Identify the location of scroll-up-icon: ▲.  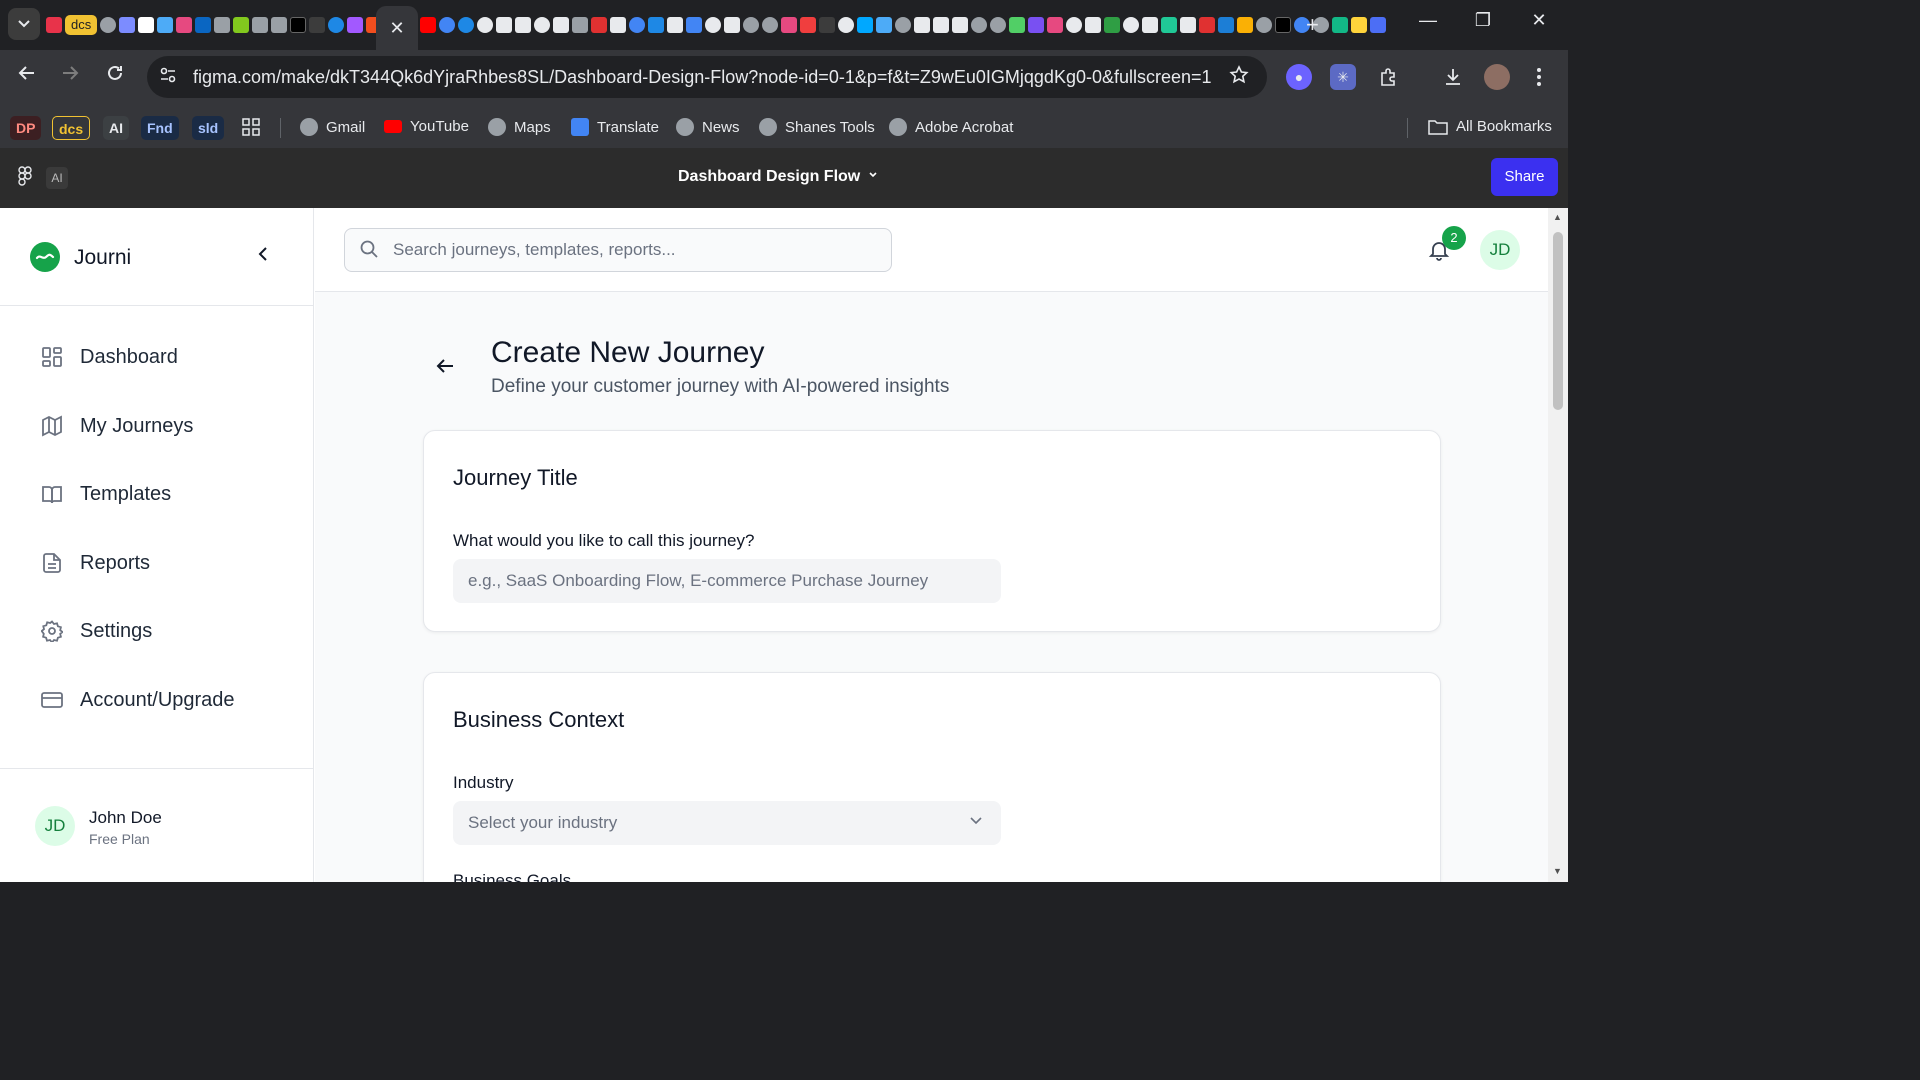
(1557, 217).